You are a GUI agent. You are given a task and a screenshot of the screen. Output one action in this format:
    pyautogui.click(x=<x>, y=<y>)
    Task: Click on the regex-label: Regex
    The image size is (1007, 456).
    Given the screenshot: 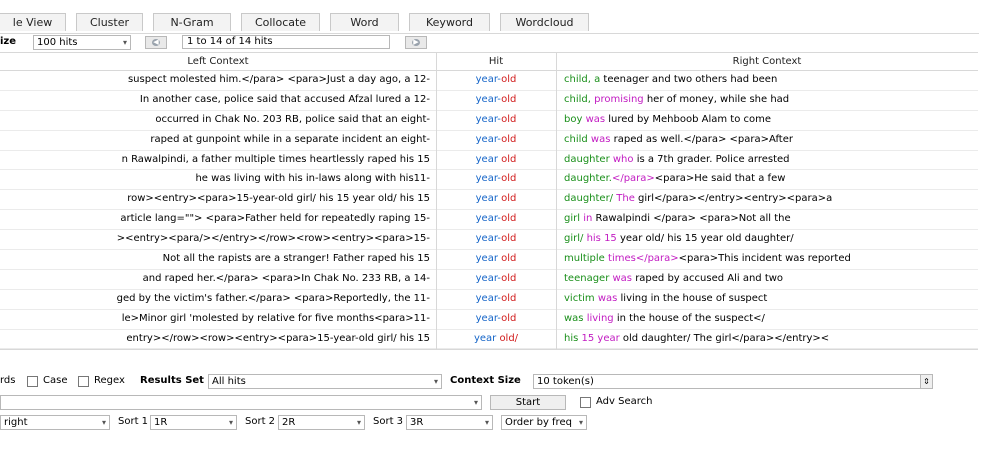 What is the action you would take?
    pyautogui.click(x=109, y=380)
    